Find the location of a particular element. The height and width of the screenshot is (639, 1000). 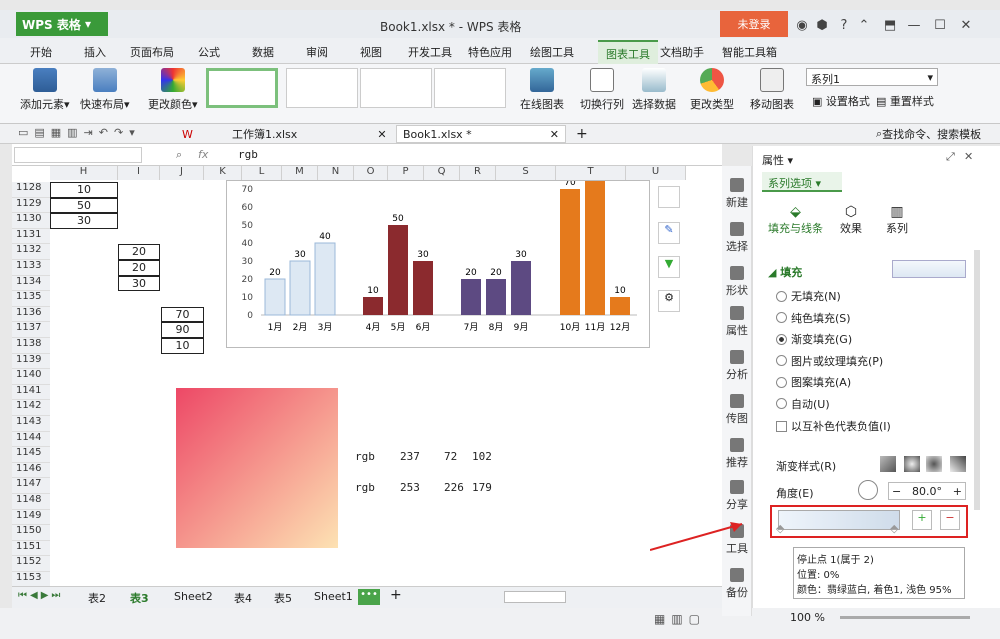

chart-filter-icon: ▼ is located at coordinates (669, 267).